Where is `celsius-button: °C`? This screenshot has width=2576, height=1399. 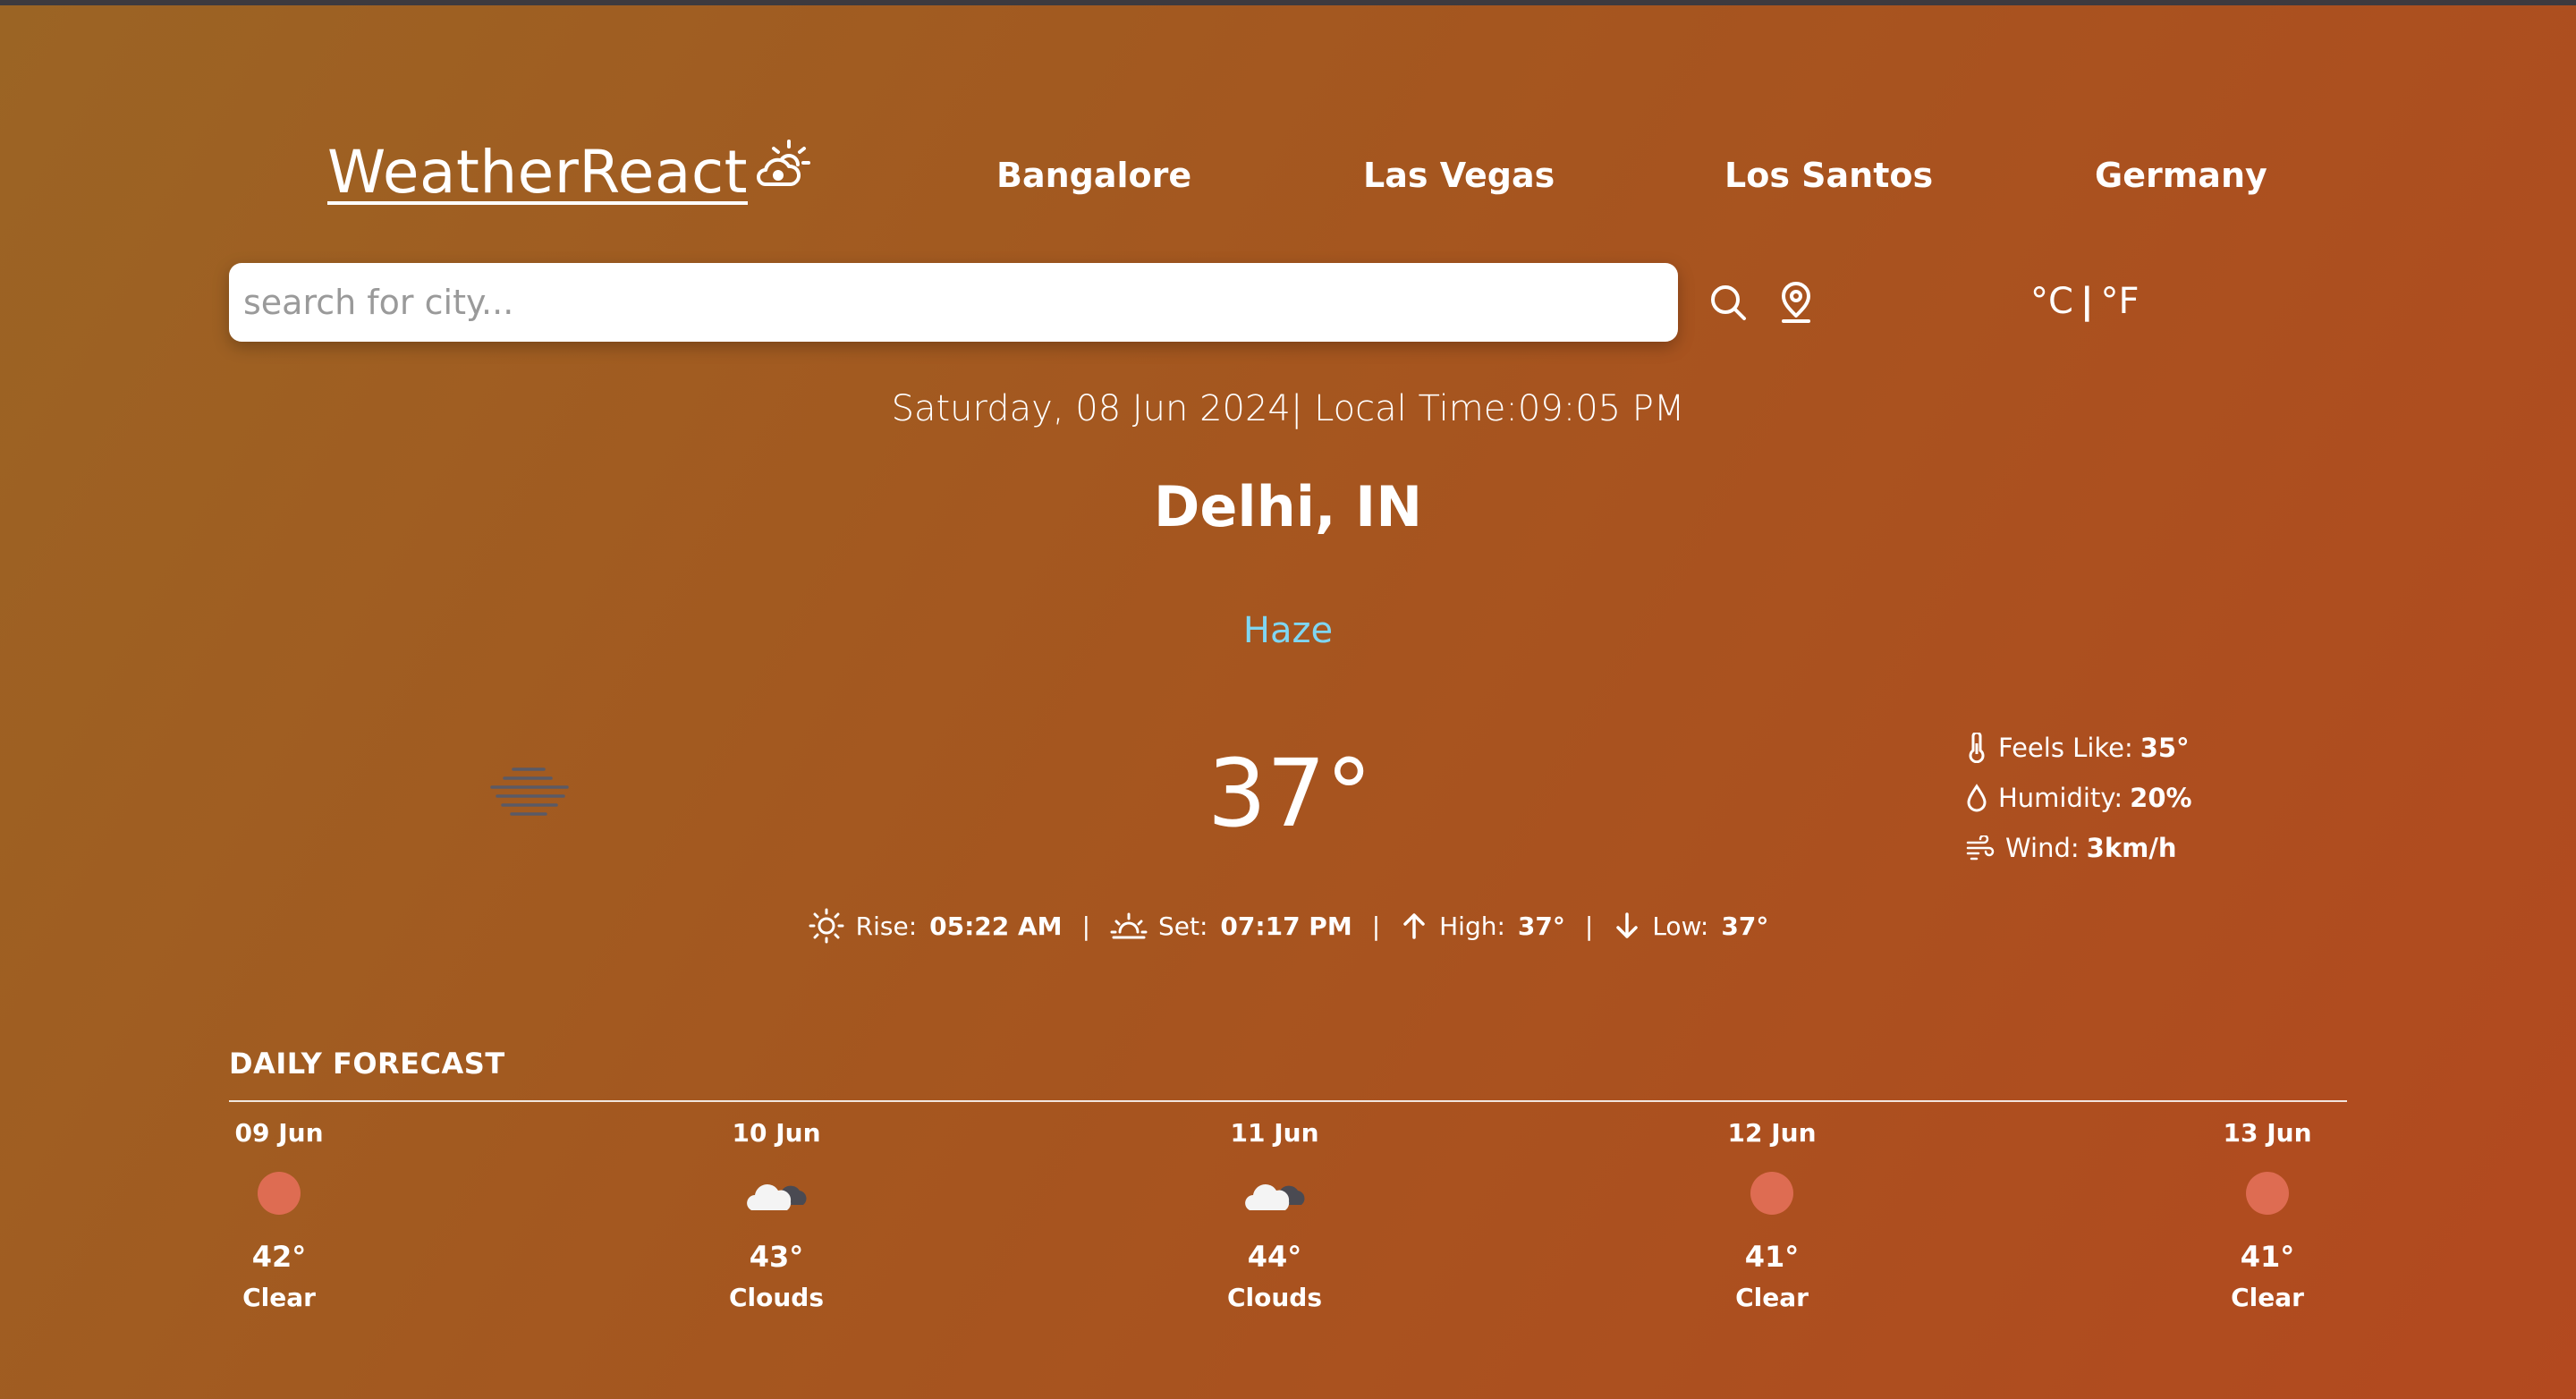
celsius-button: °C is located at coordinates (2051, 301).